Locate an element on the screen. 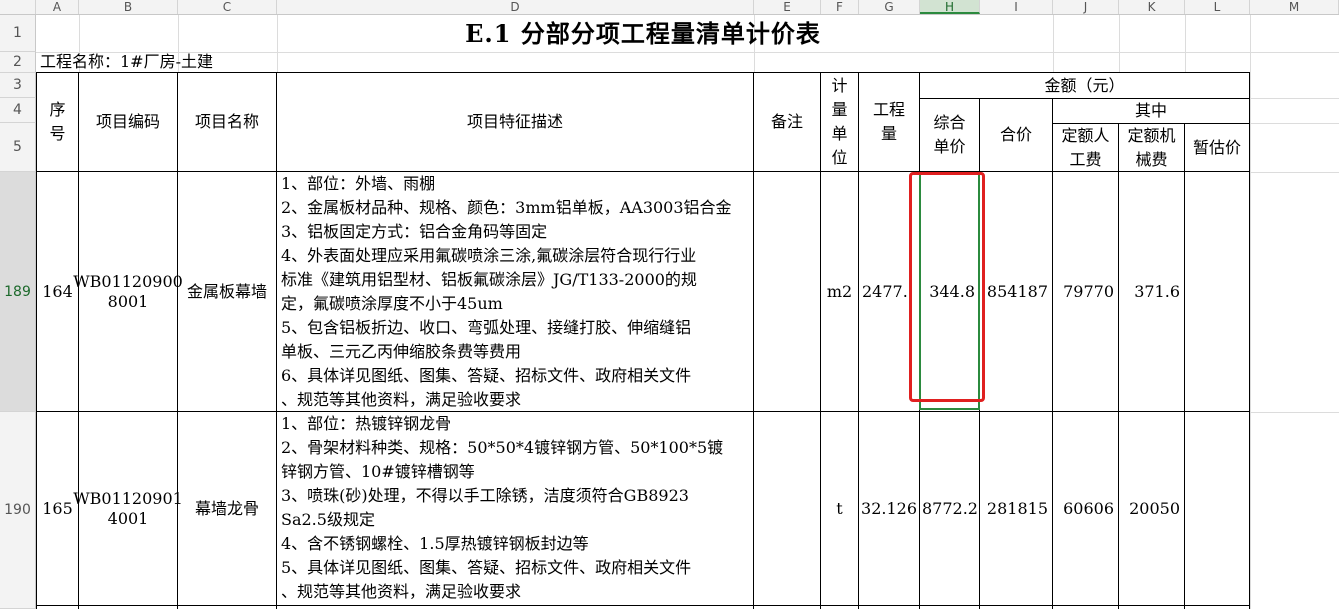 This screenshot has height=609, width=1339. header-remark: 备注 is located at coordinates (787, 122).